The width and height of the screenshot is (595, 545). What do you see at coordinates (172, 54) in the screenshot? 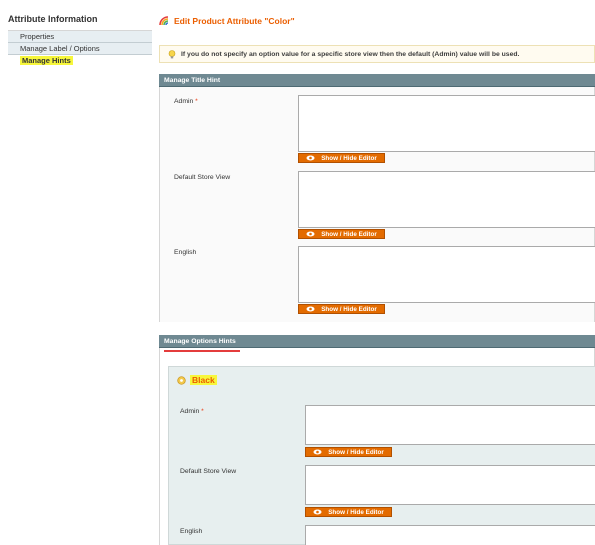
I see `lightbulb-icon` at bounding box center [172, 54].